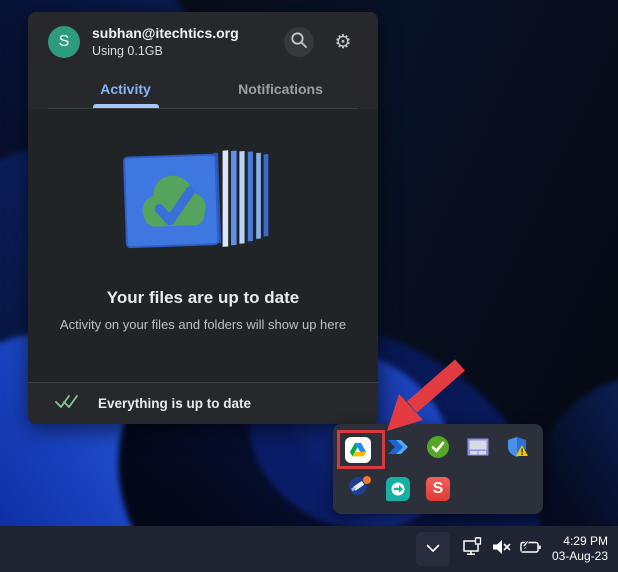 The width and height of the screenshot is (618, 572). I want to click on tab-activity: Activity, so click(125, 89).